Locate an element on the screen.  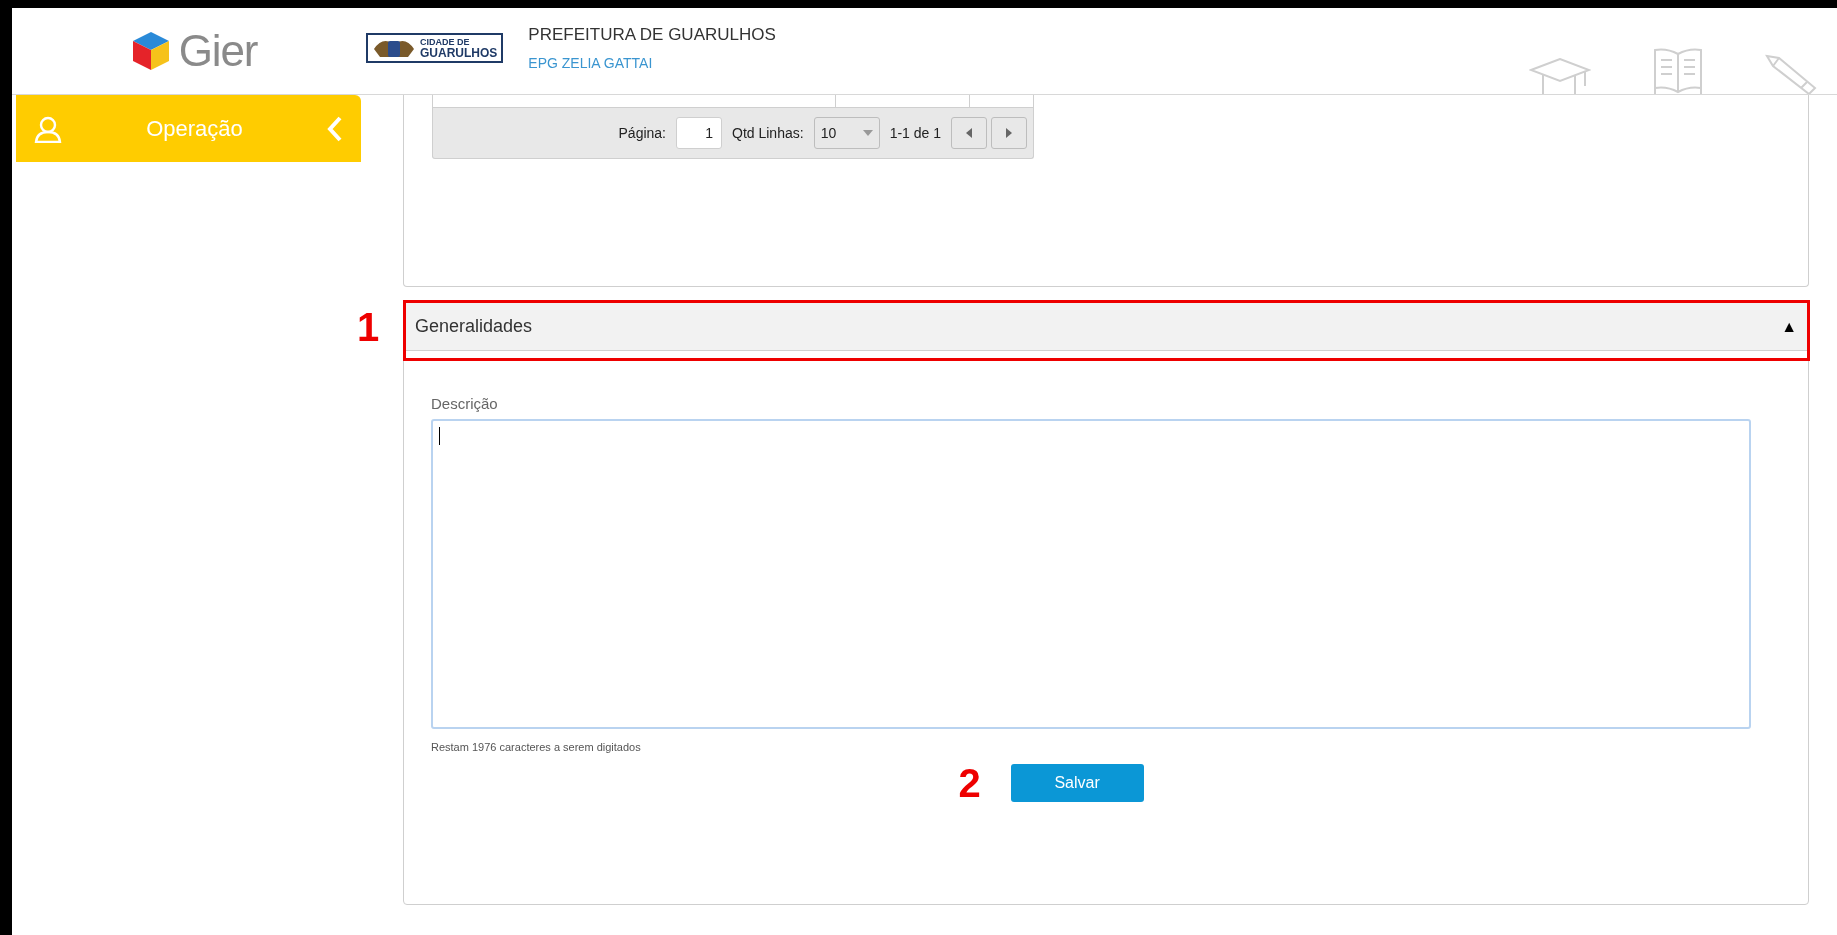
annotation-number: 1 is located at coordinates (368, 327).